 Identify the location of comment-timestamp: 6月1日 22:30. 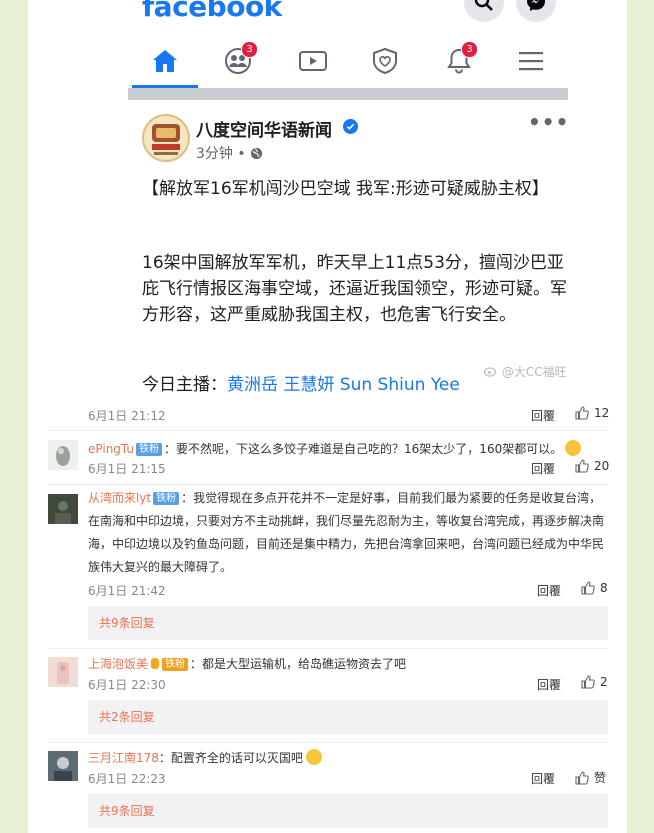
(127, 685).